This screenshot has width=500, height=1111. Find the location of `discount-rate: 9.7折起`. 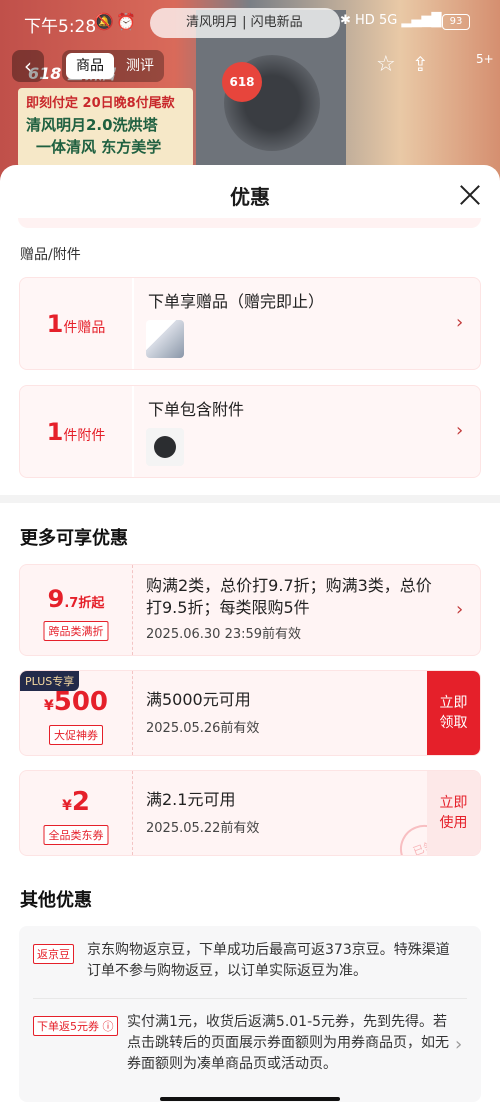

discount-rate: 9.7折起 is located at coordinates (76, 599).